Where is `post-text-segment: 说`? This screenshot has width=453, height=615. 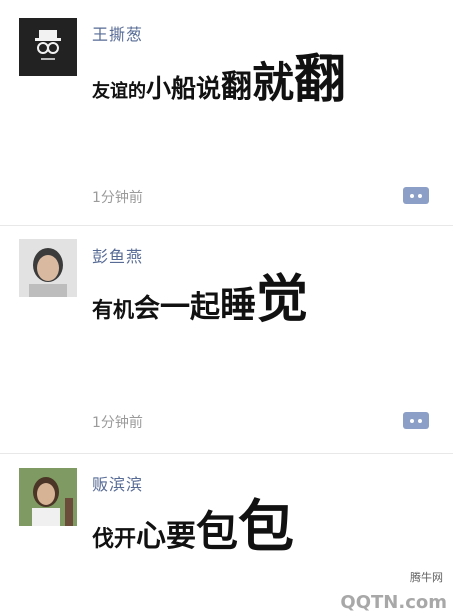 post-text-segment: 说 is located at coordinates (209, 88).